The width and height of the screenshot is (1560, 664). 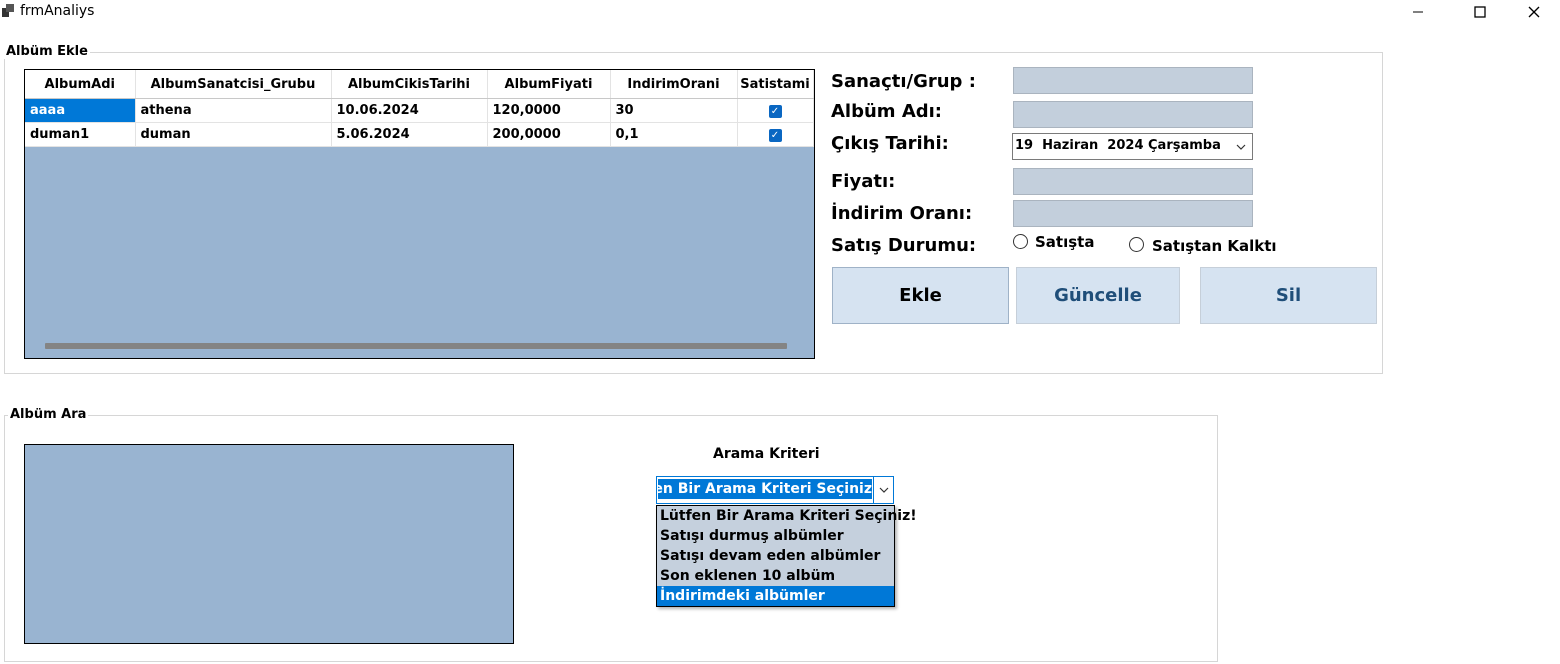 I want to click on search-criteria-select: Lütfen Bir Arama Kriteri Seçiniz!, so click(x=775, y=490).